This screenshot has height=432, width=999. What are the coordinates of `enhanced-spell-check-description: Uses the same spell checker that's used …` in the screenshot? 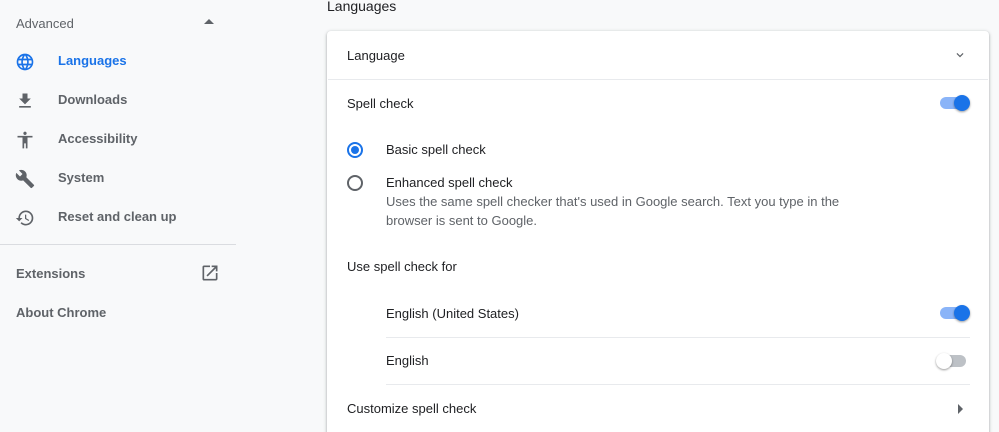 It's located at (613, 211).